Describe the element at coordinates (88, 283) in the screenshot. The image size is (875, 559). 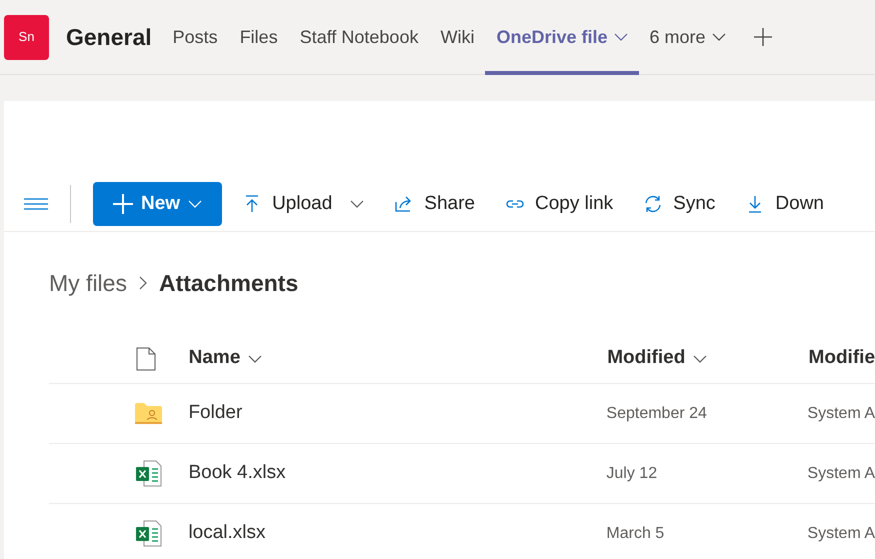
I see `breadcrumb-link: My files` at that location.